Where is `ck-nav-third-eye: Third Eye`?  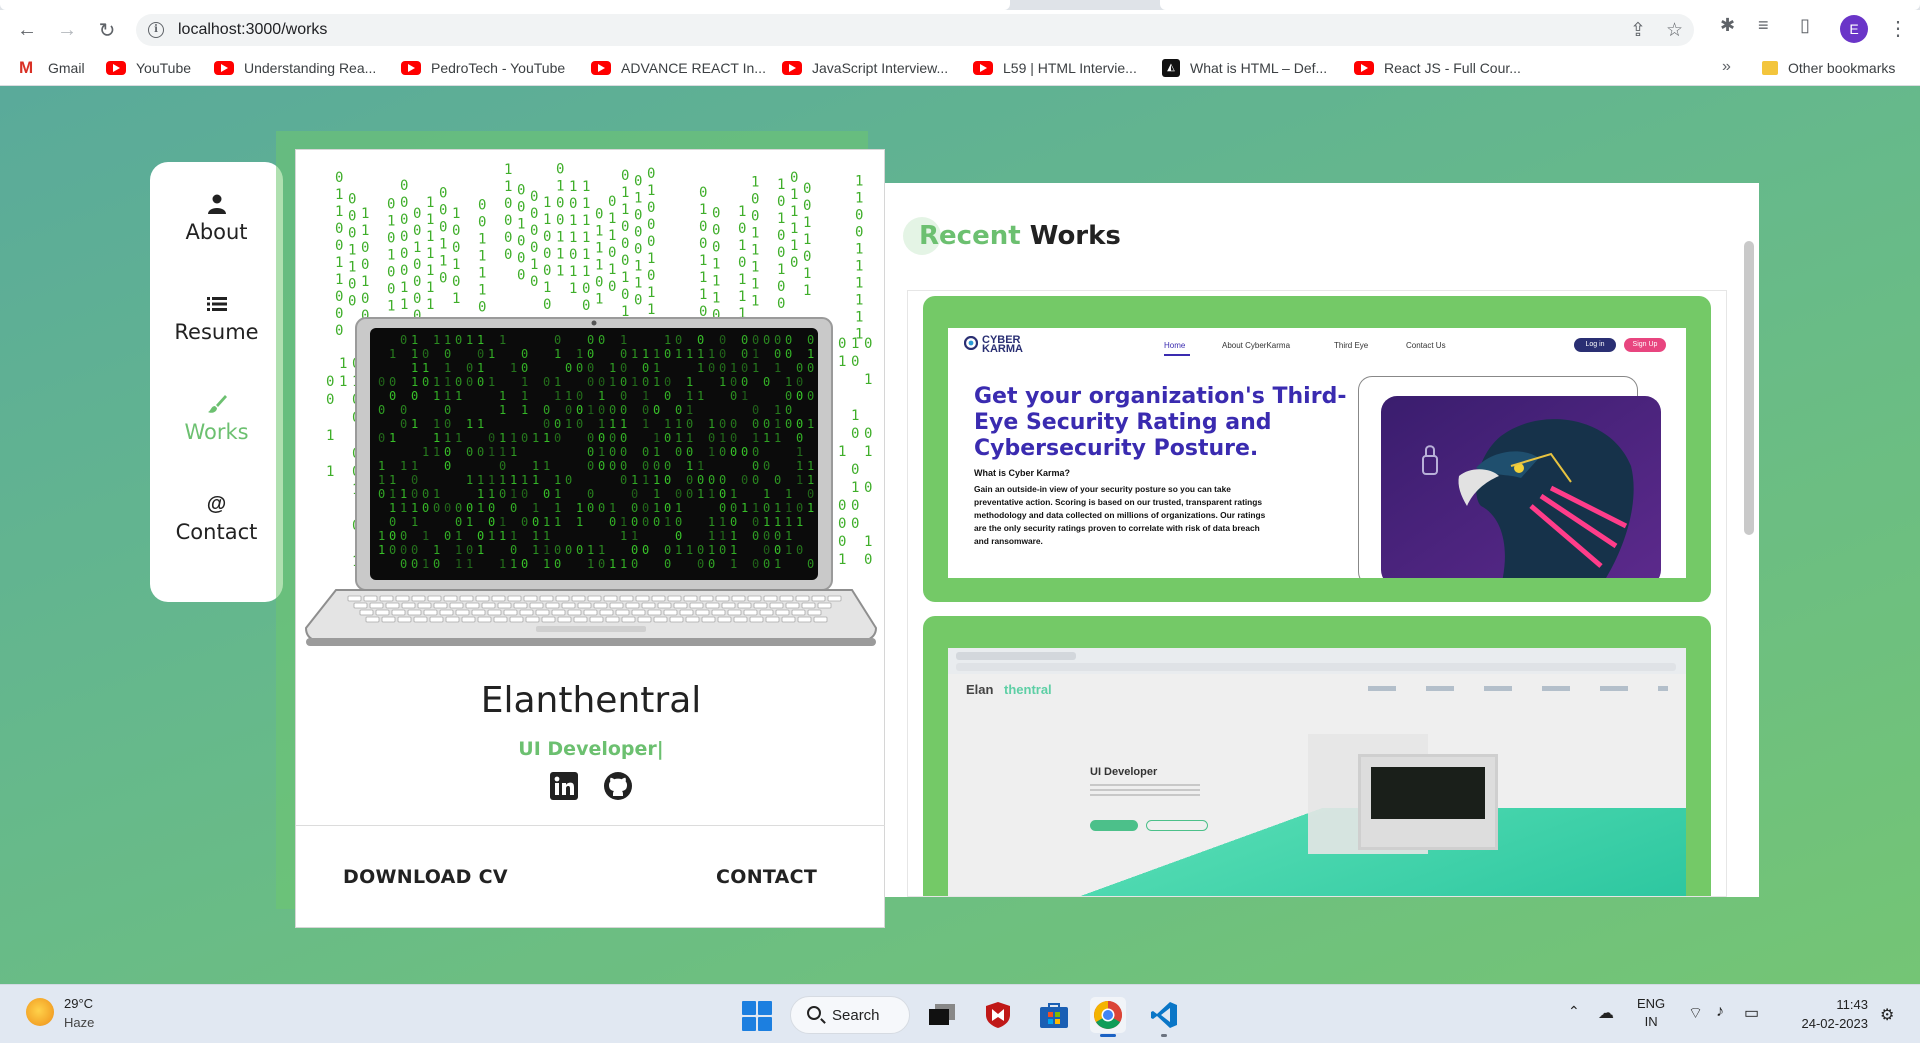
ck-nav-third-eye: Third Eye is located at coordinates (1351, 345).